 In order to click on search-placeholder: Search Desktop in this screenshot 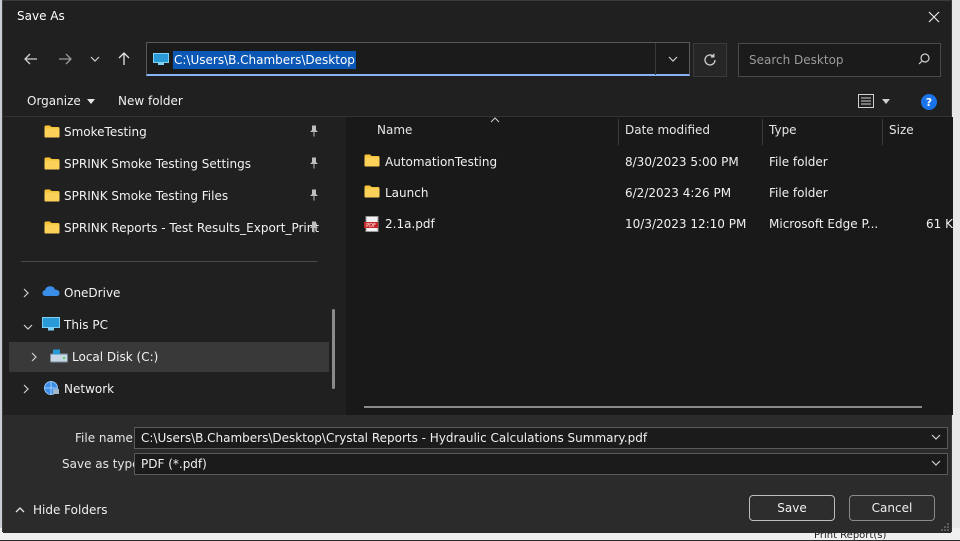, I will do `click(796, 60)`.